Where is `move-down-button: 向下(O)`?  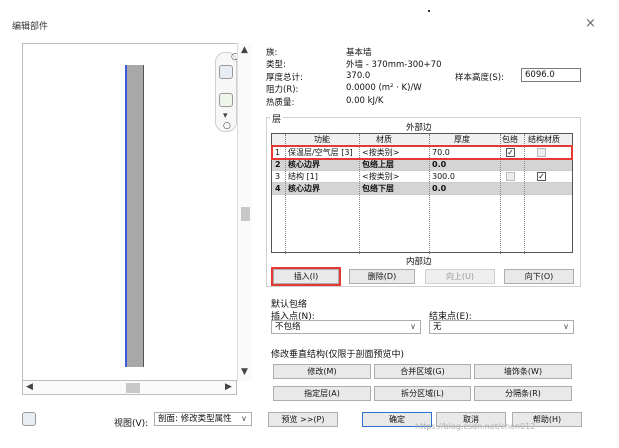 move-down-button: 向下(O) is located at coordinates (539, 276).